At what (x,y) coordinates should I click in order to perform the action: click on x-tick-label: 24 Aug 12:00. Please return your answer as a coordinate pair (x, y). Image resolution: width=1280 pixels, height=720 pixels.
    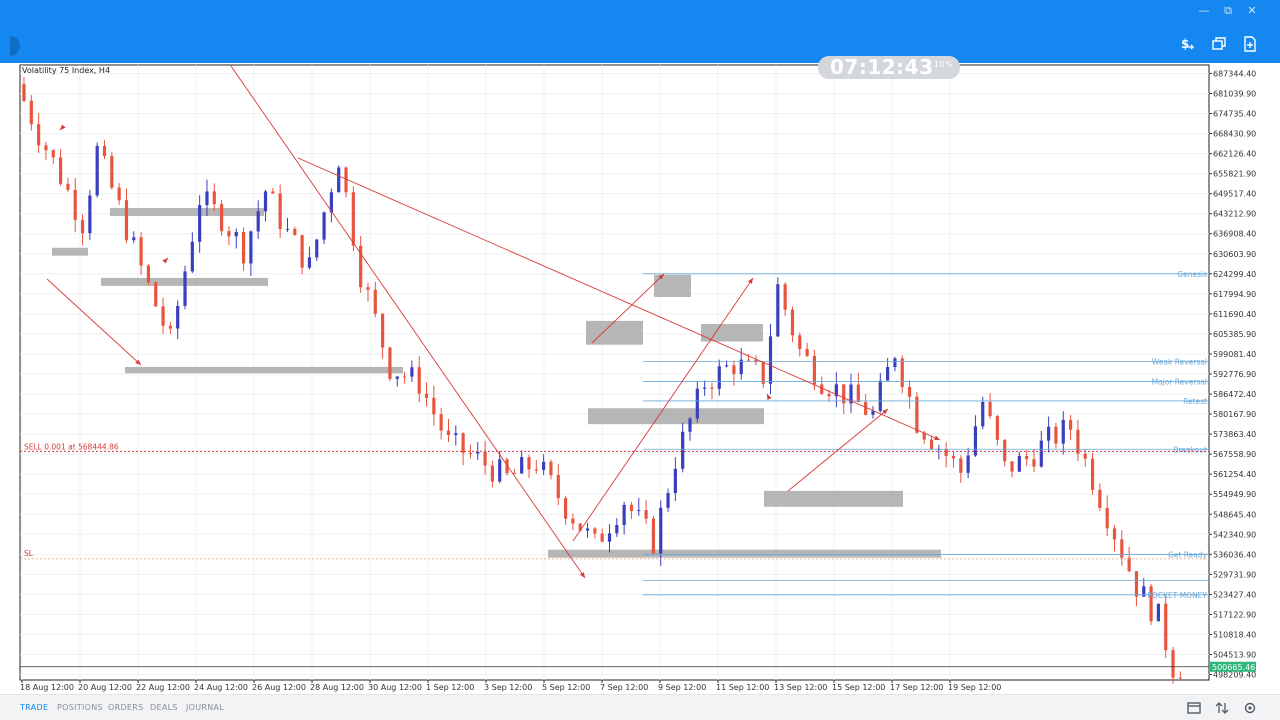
    Looking at the image, I should click on (221, 687).